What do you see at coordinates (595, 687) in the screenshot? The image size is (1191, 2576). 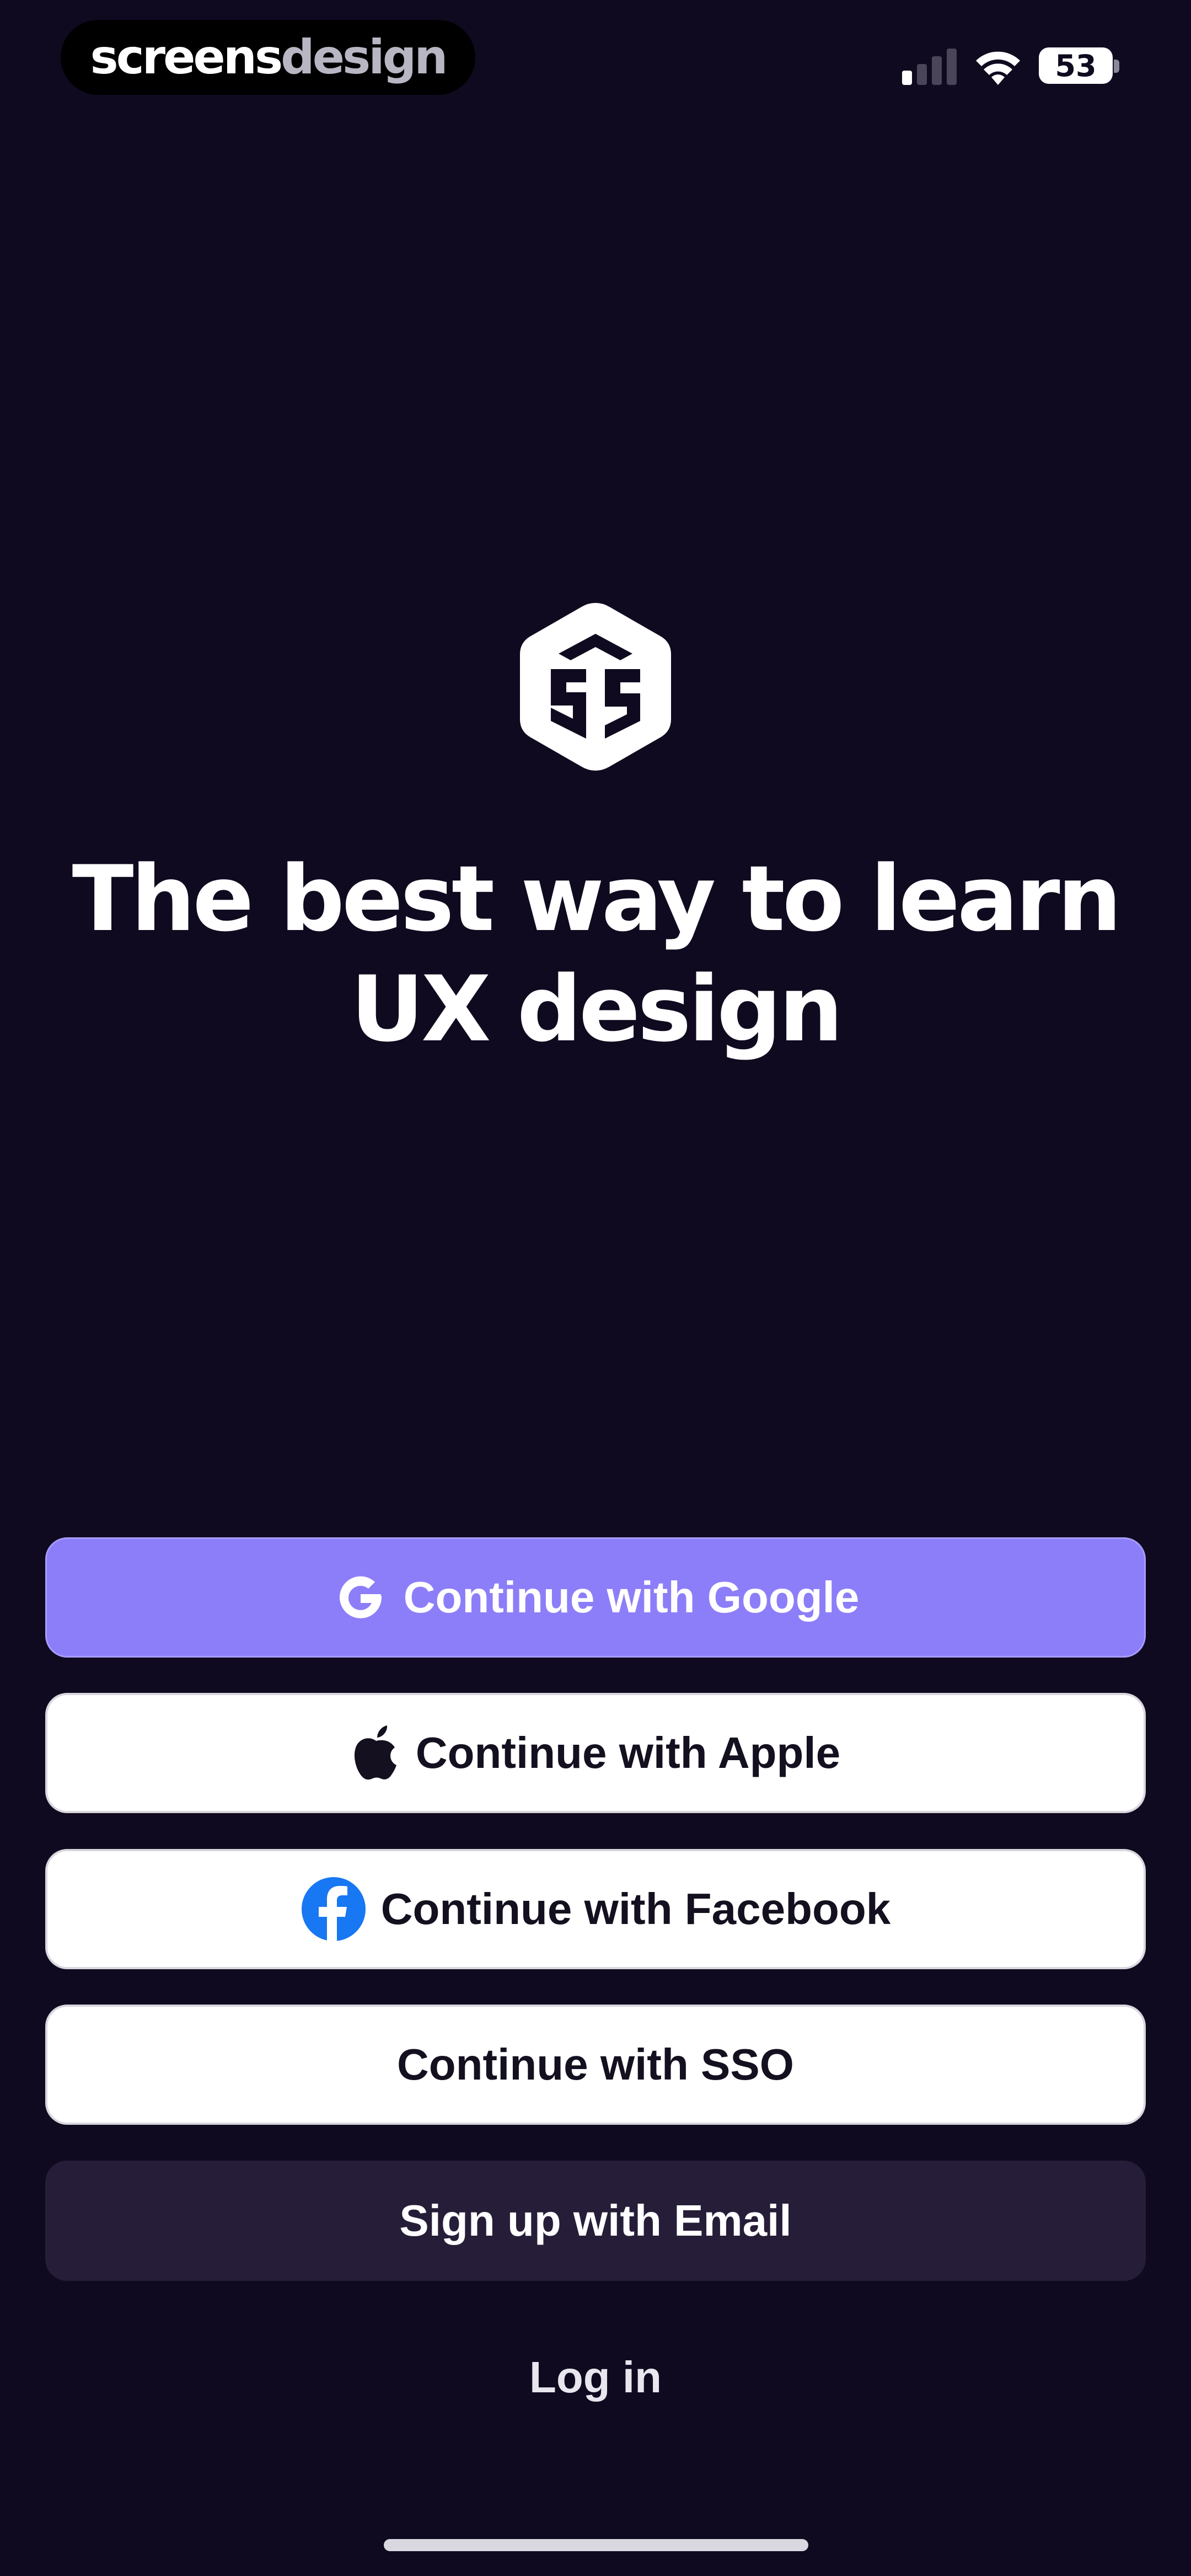 I see `hexagon-brand-logo-icon` at bounding box center [595, 687].